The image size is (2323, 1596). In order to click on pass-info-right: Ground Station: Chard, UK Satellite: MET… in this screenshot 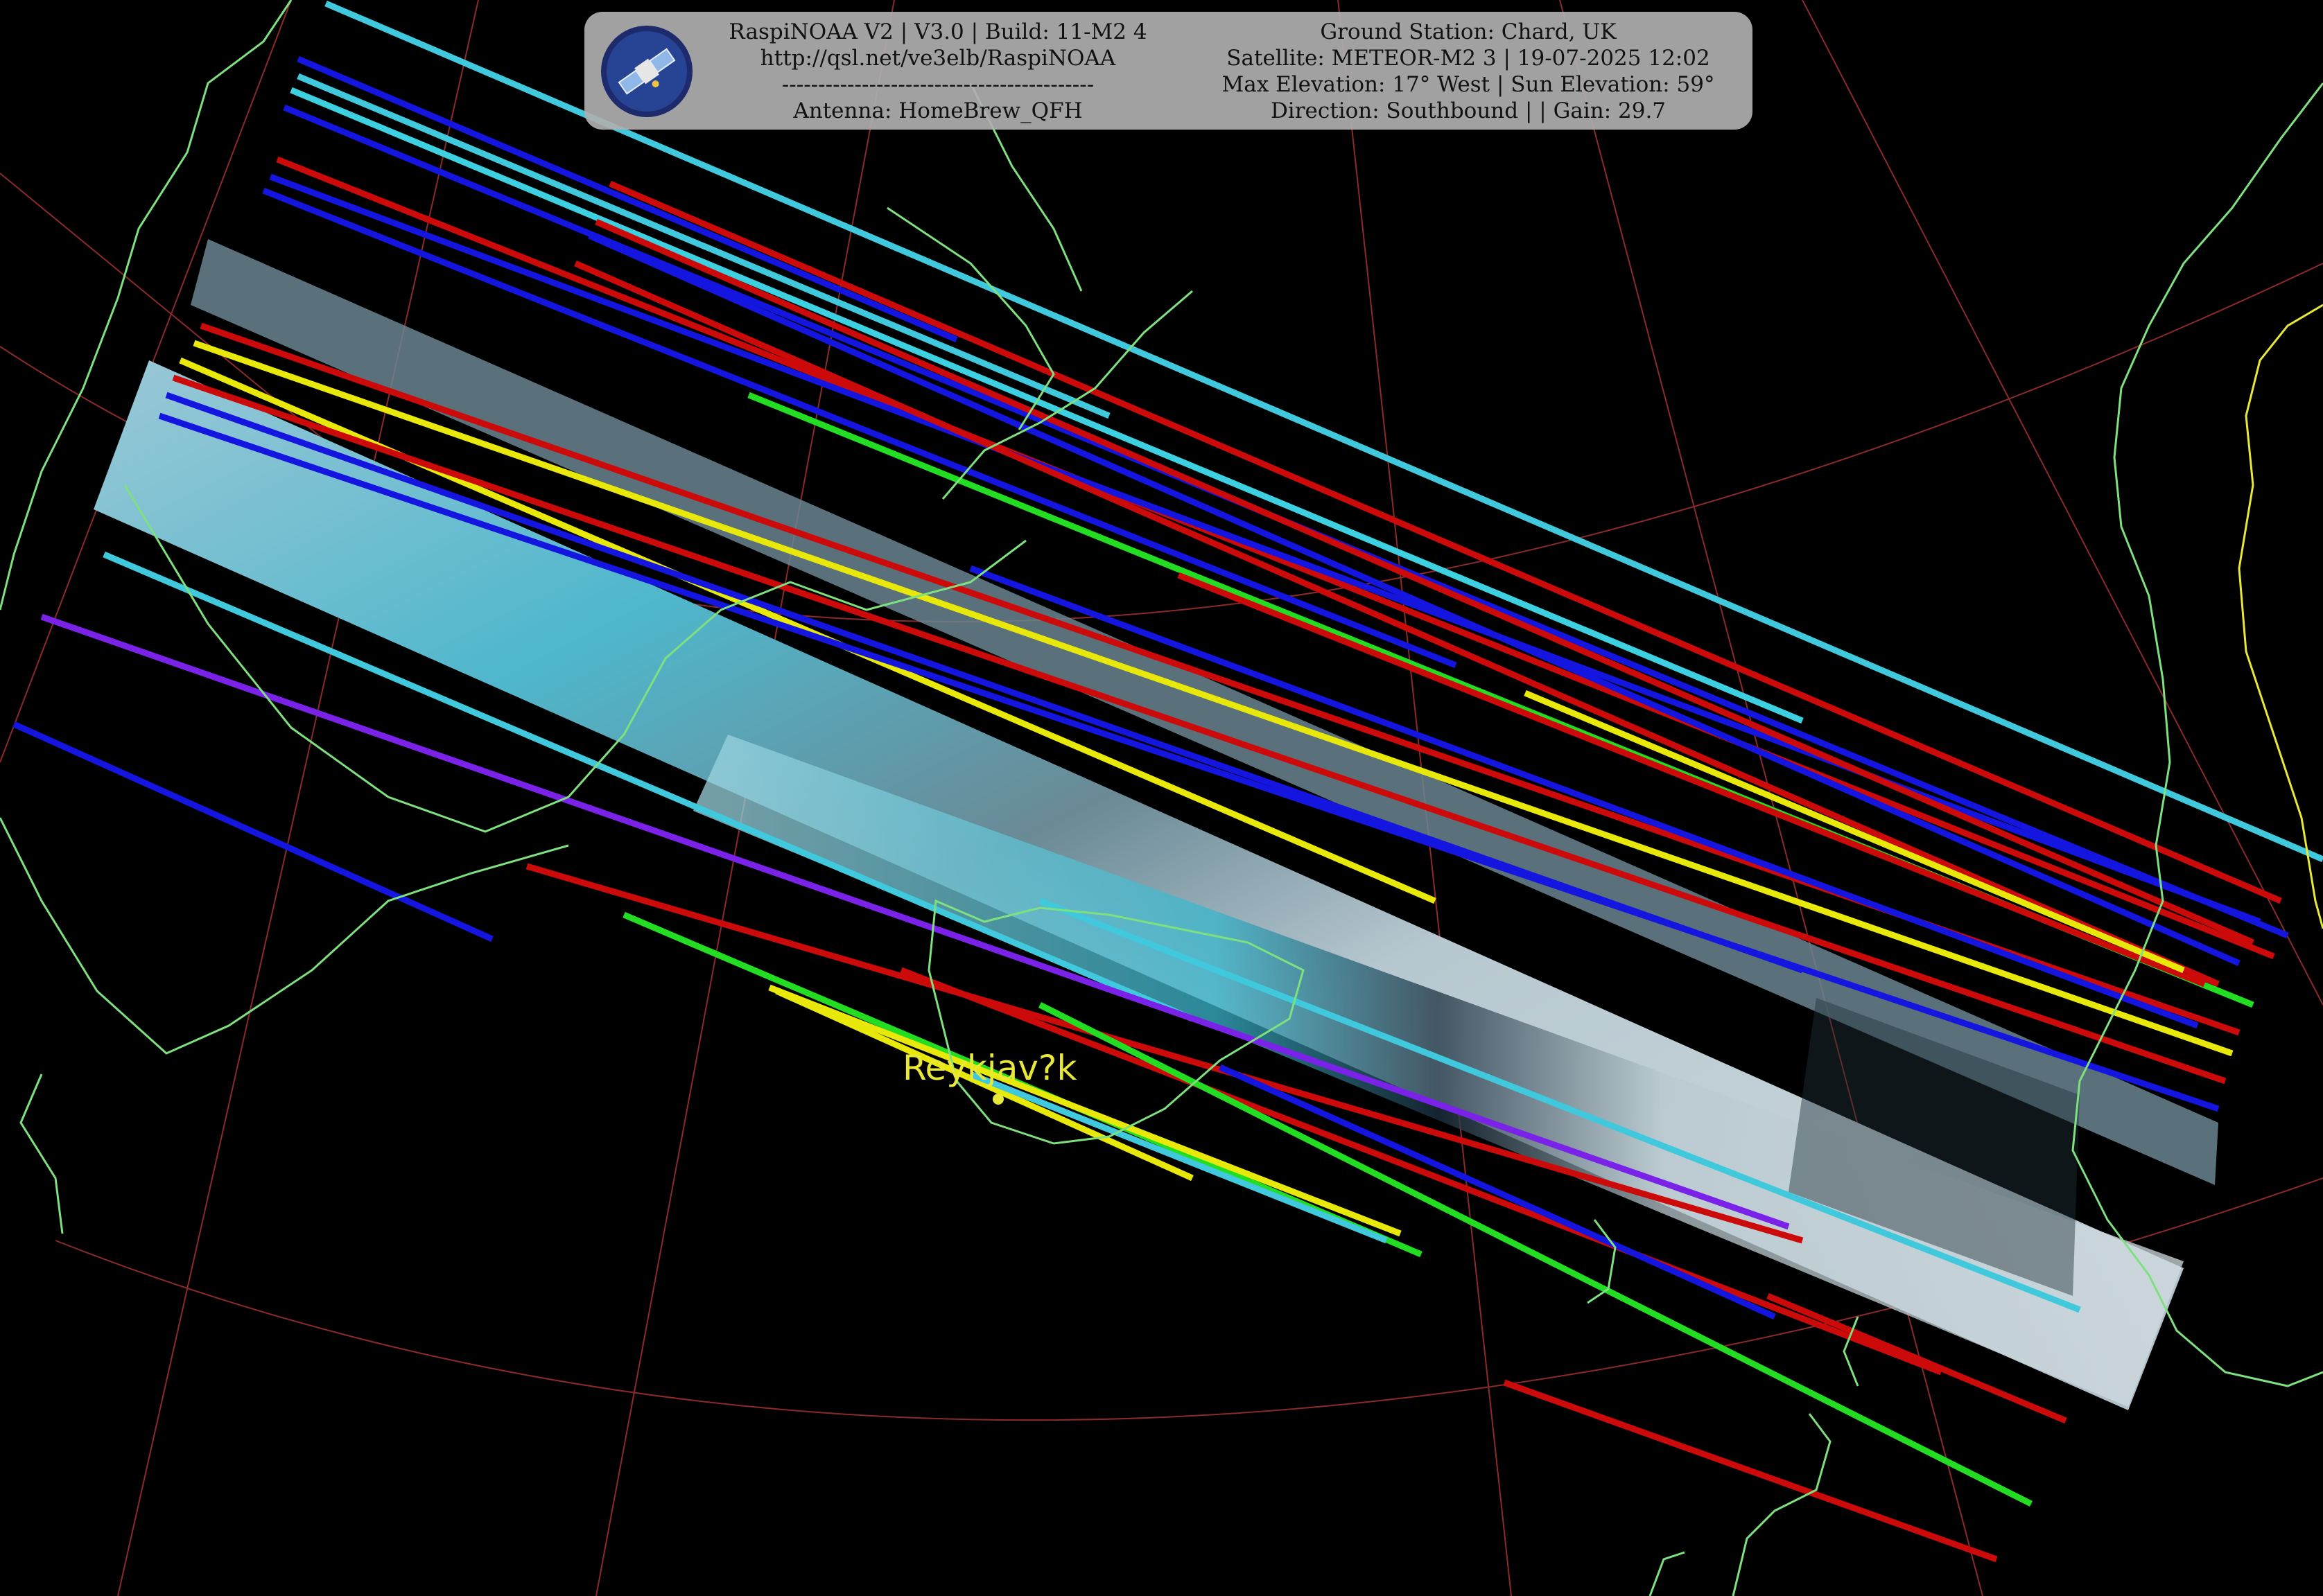, I will do `click(1468, 71)`.